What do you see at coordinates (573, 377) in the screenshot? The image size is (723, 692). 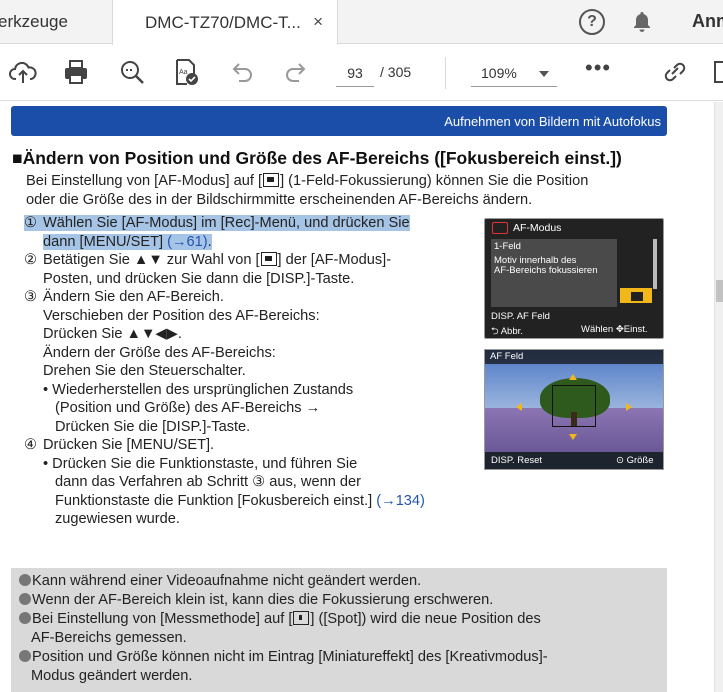 I see `arrow-up-icon` at bounding box center [573, 377].